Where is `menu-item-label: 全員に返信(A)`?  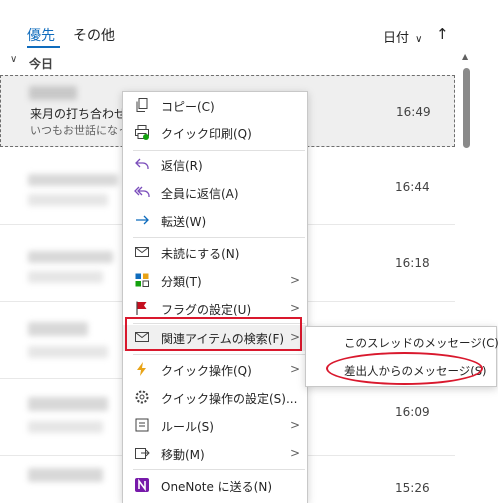
menu-item-label: 全員に返信(A) is located at coordinates (200, 194).